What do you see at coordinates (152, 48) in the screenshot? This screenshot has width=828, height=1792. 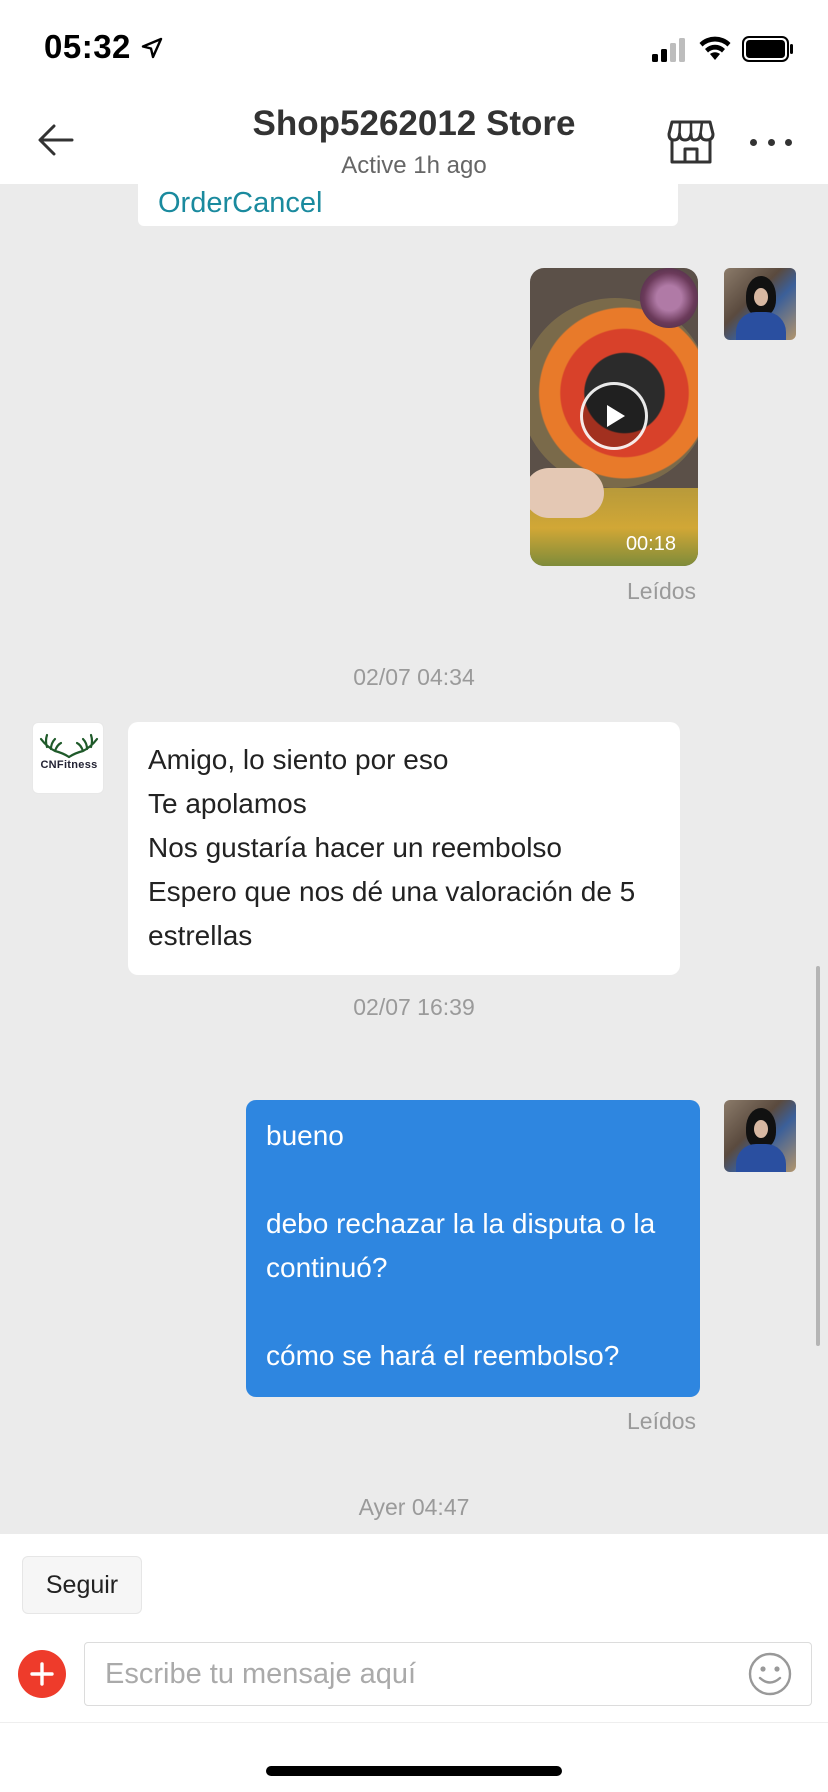 I see `location-arrow-icon` at bounding box center [152, 48].